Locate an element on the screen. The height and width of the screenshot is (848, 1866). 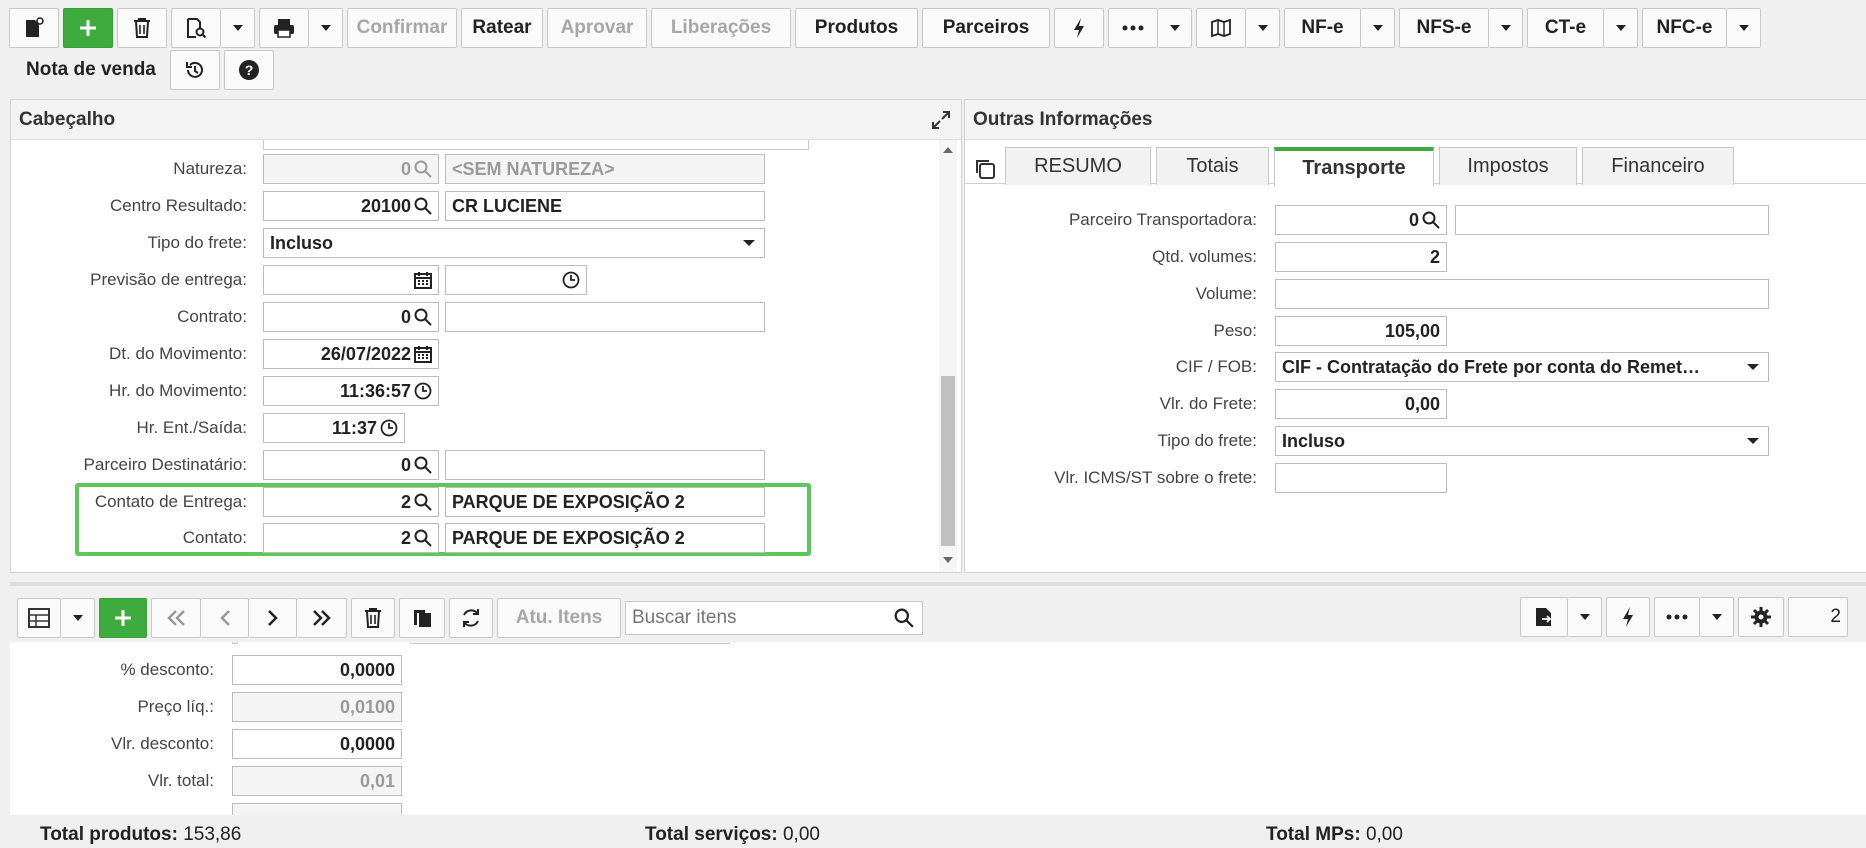
map-dropdown is located at coordinates (1263, 27).